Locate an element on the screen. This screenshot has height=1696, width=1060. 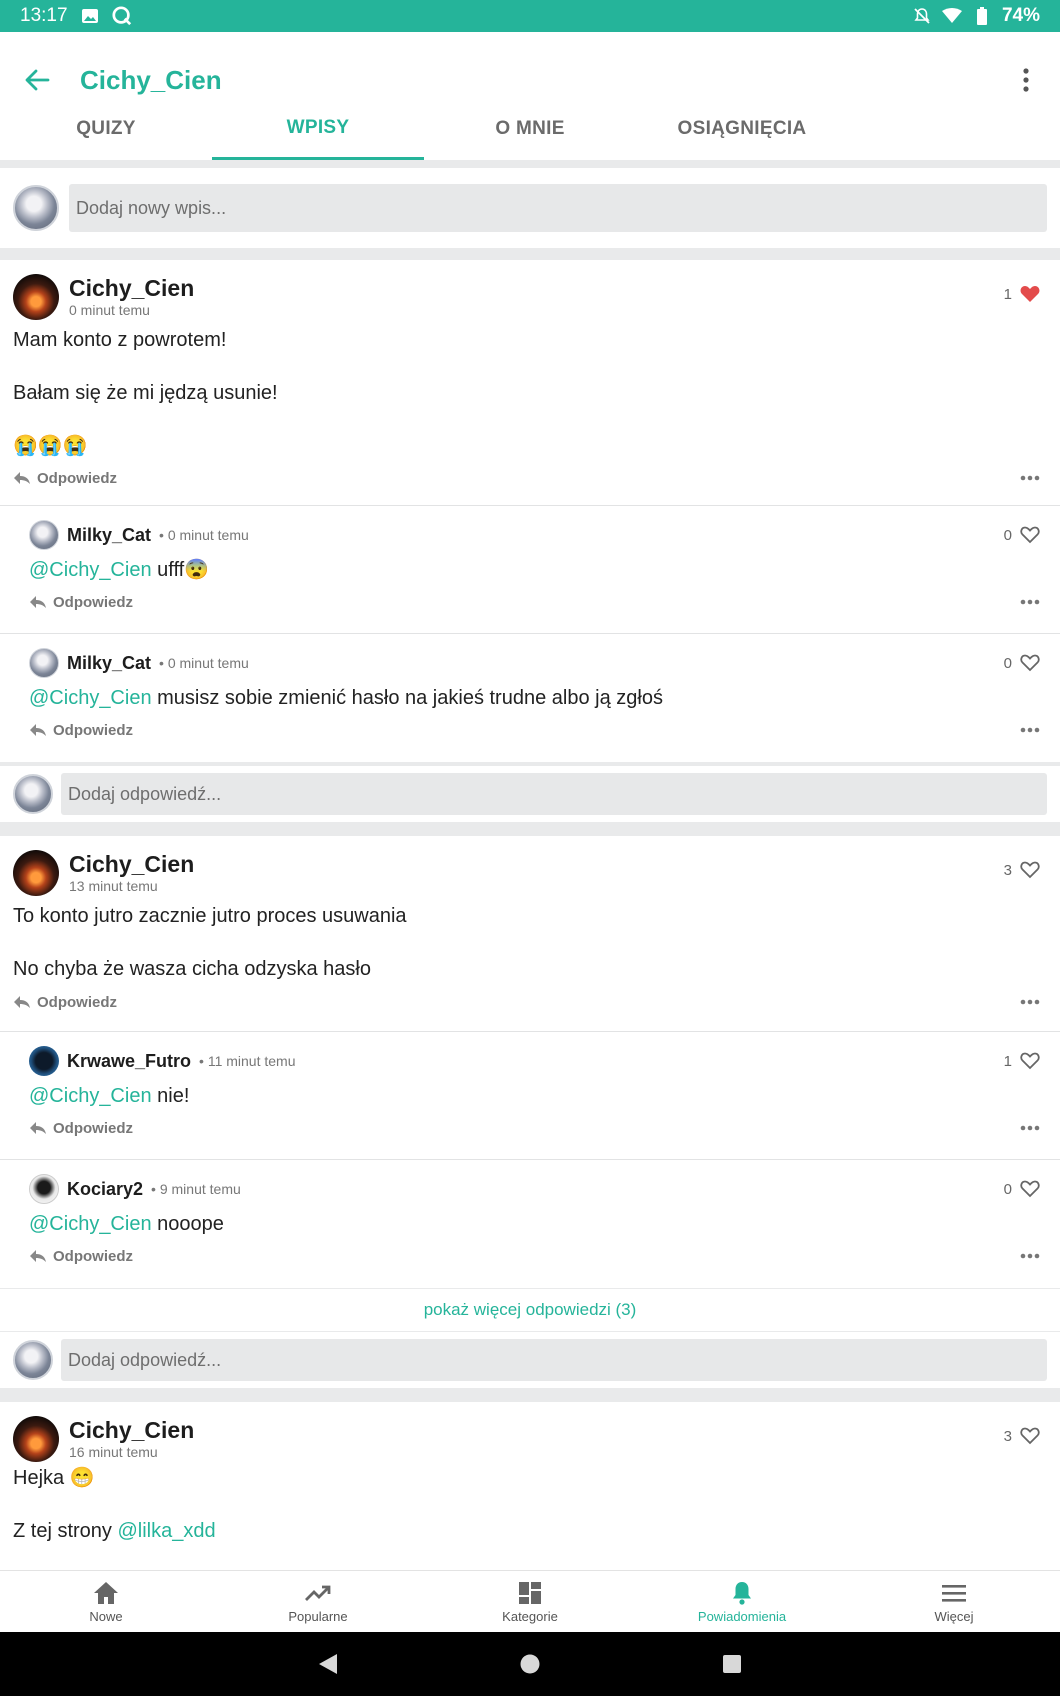
nav-powiadomienia: Powiadomienia is located at coordinates (742, 1602).